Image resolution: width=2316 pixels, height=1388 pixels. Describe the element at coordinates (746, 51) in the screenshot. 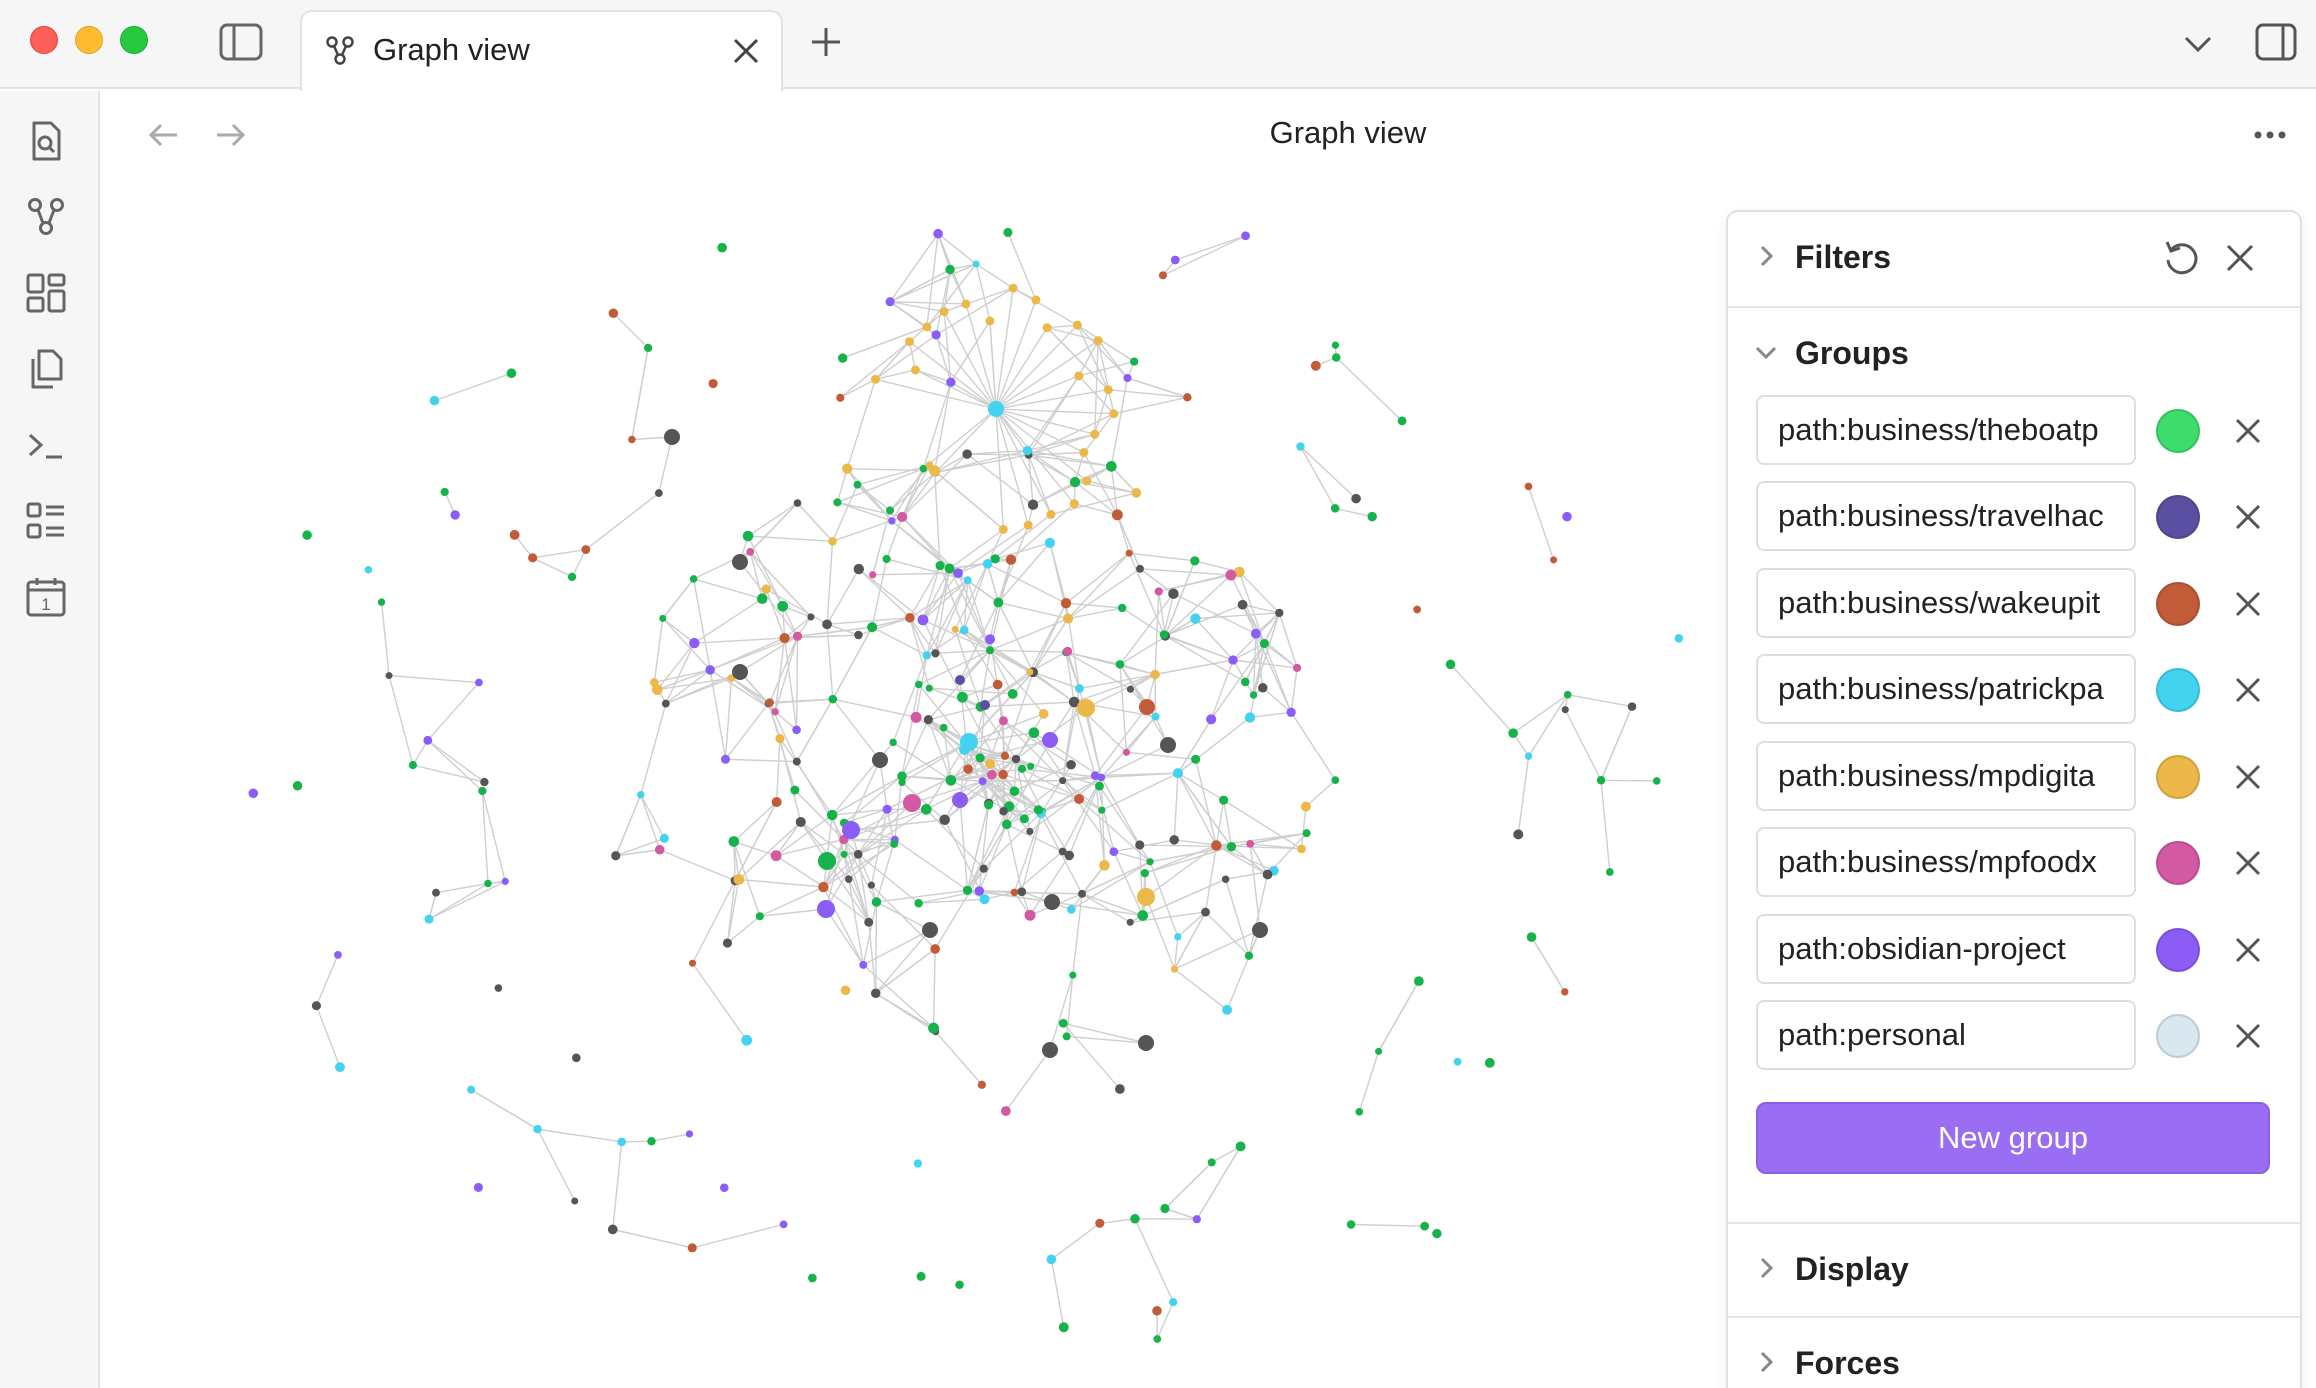

I see `close-tab-icon` at that location.